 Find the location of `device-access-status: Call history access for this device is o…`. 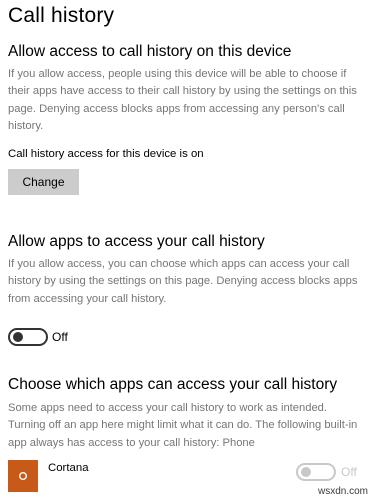

device-access-status: Call history access for this device is o… is located at coordinates (106, 154).